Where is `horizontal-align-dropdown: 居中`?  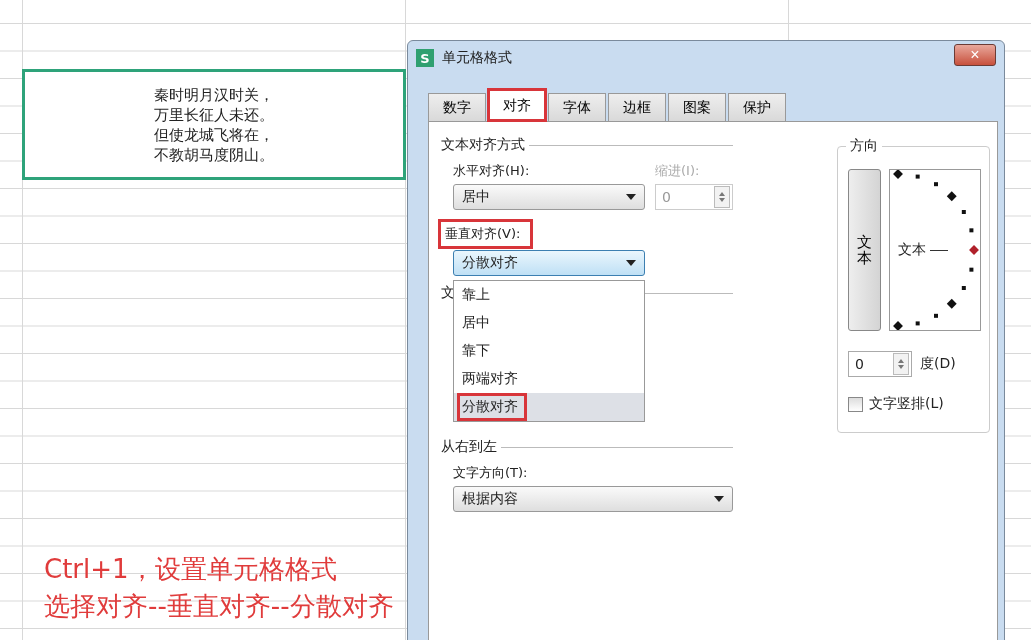
horizontal-align-dropdown: 居中 is located at coordinates (549, 197).